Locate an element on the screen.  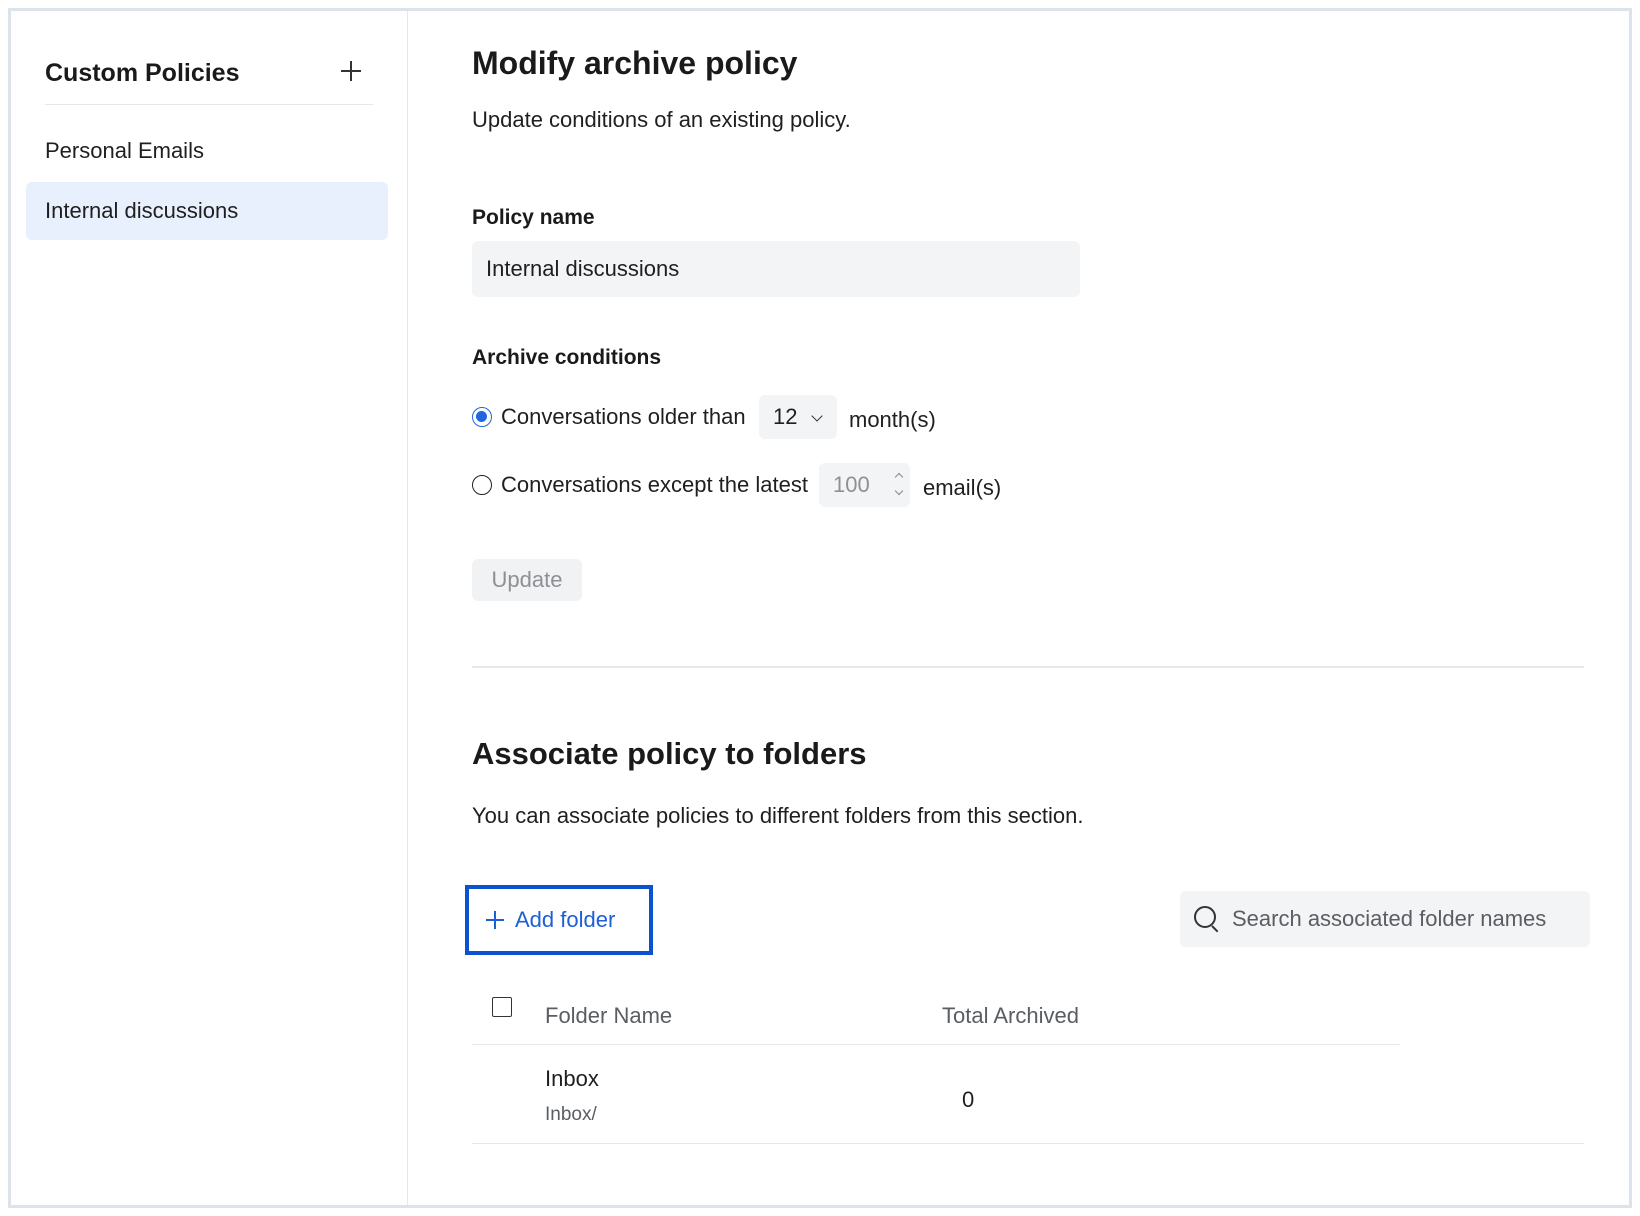
folder-path-cell: Inbox/ is located at coordinates (571, 1114).